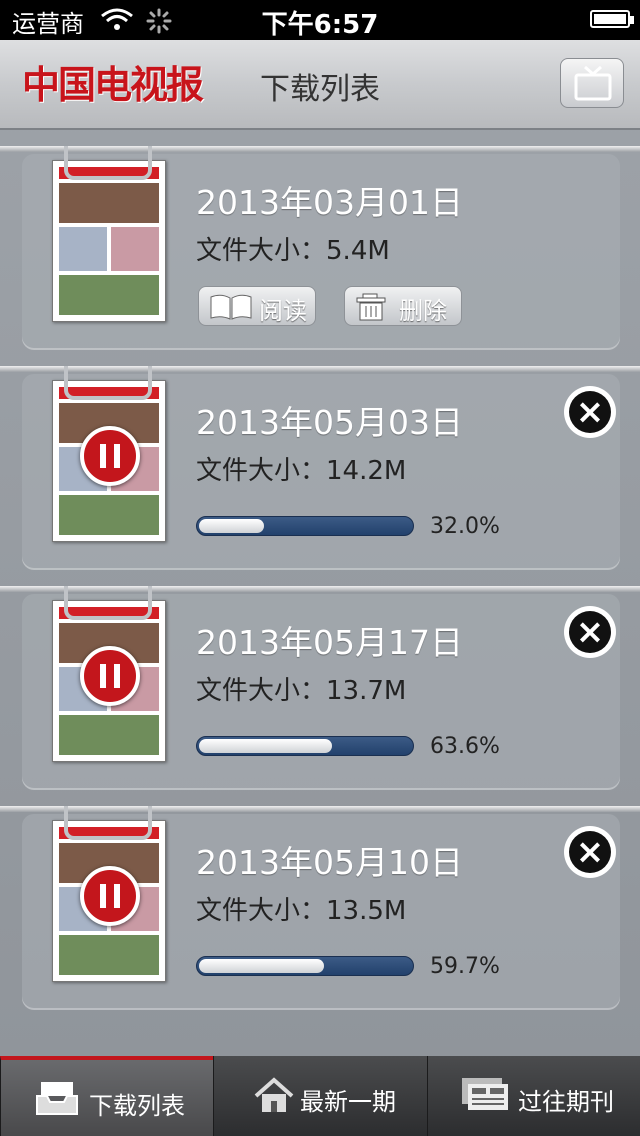 The image size is (640, 1136). Describe the element at coordinates (283, 311) in the screenshot. I see `read-label: 阅读` at that location.